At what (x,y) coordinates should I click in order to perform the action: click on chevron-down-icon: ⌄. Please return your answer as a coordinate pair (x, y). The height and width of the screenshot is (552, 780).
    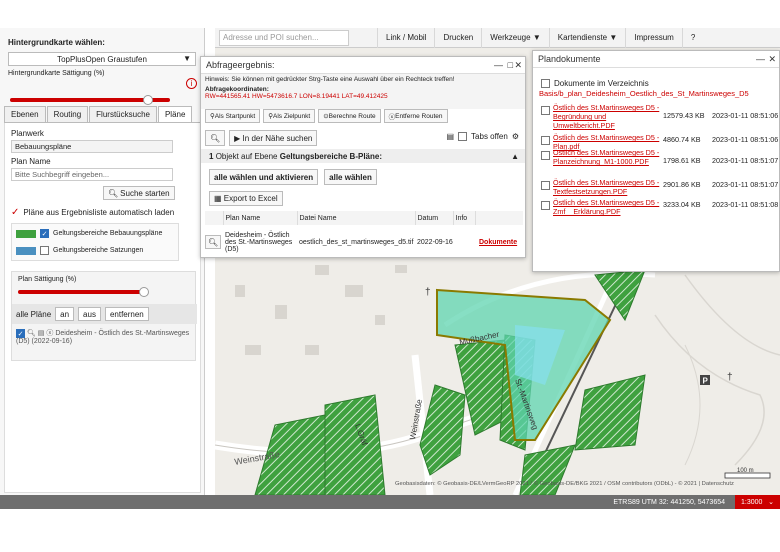
    Looking at the image, I should click on (771, 502).